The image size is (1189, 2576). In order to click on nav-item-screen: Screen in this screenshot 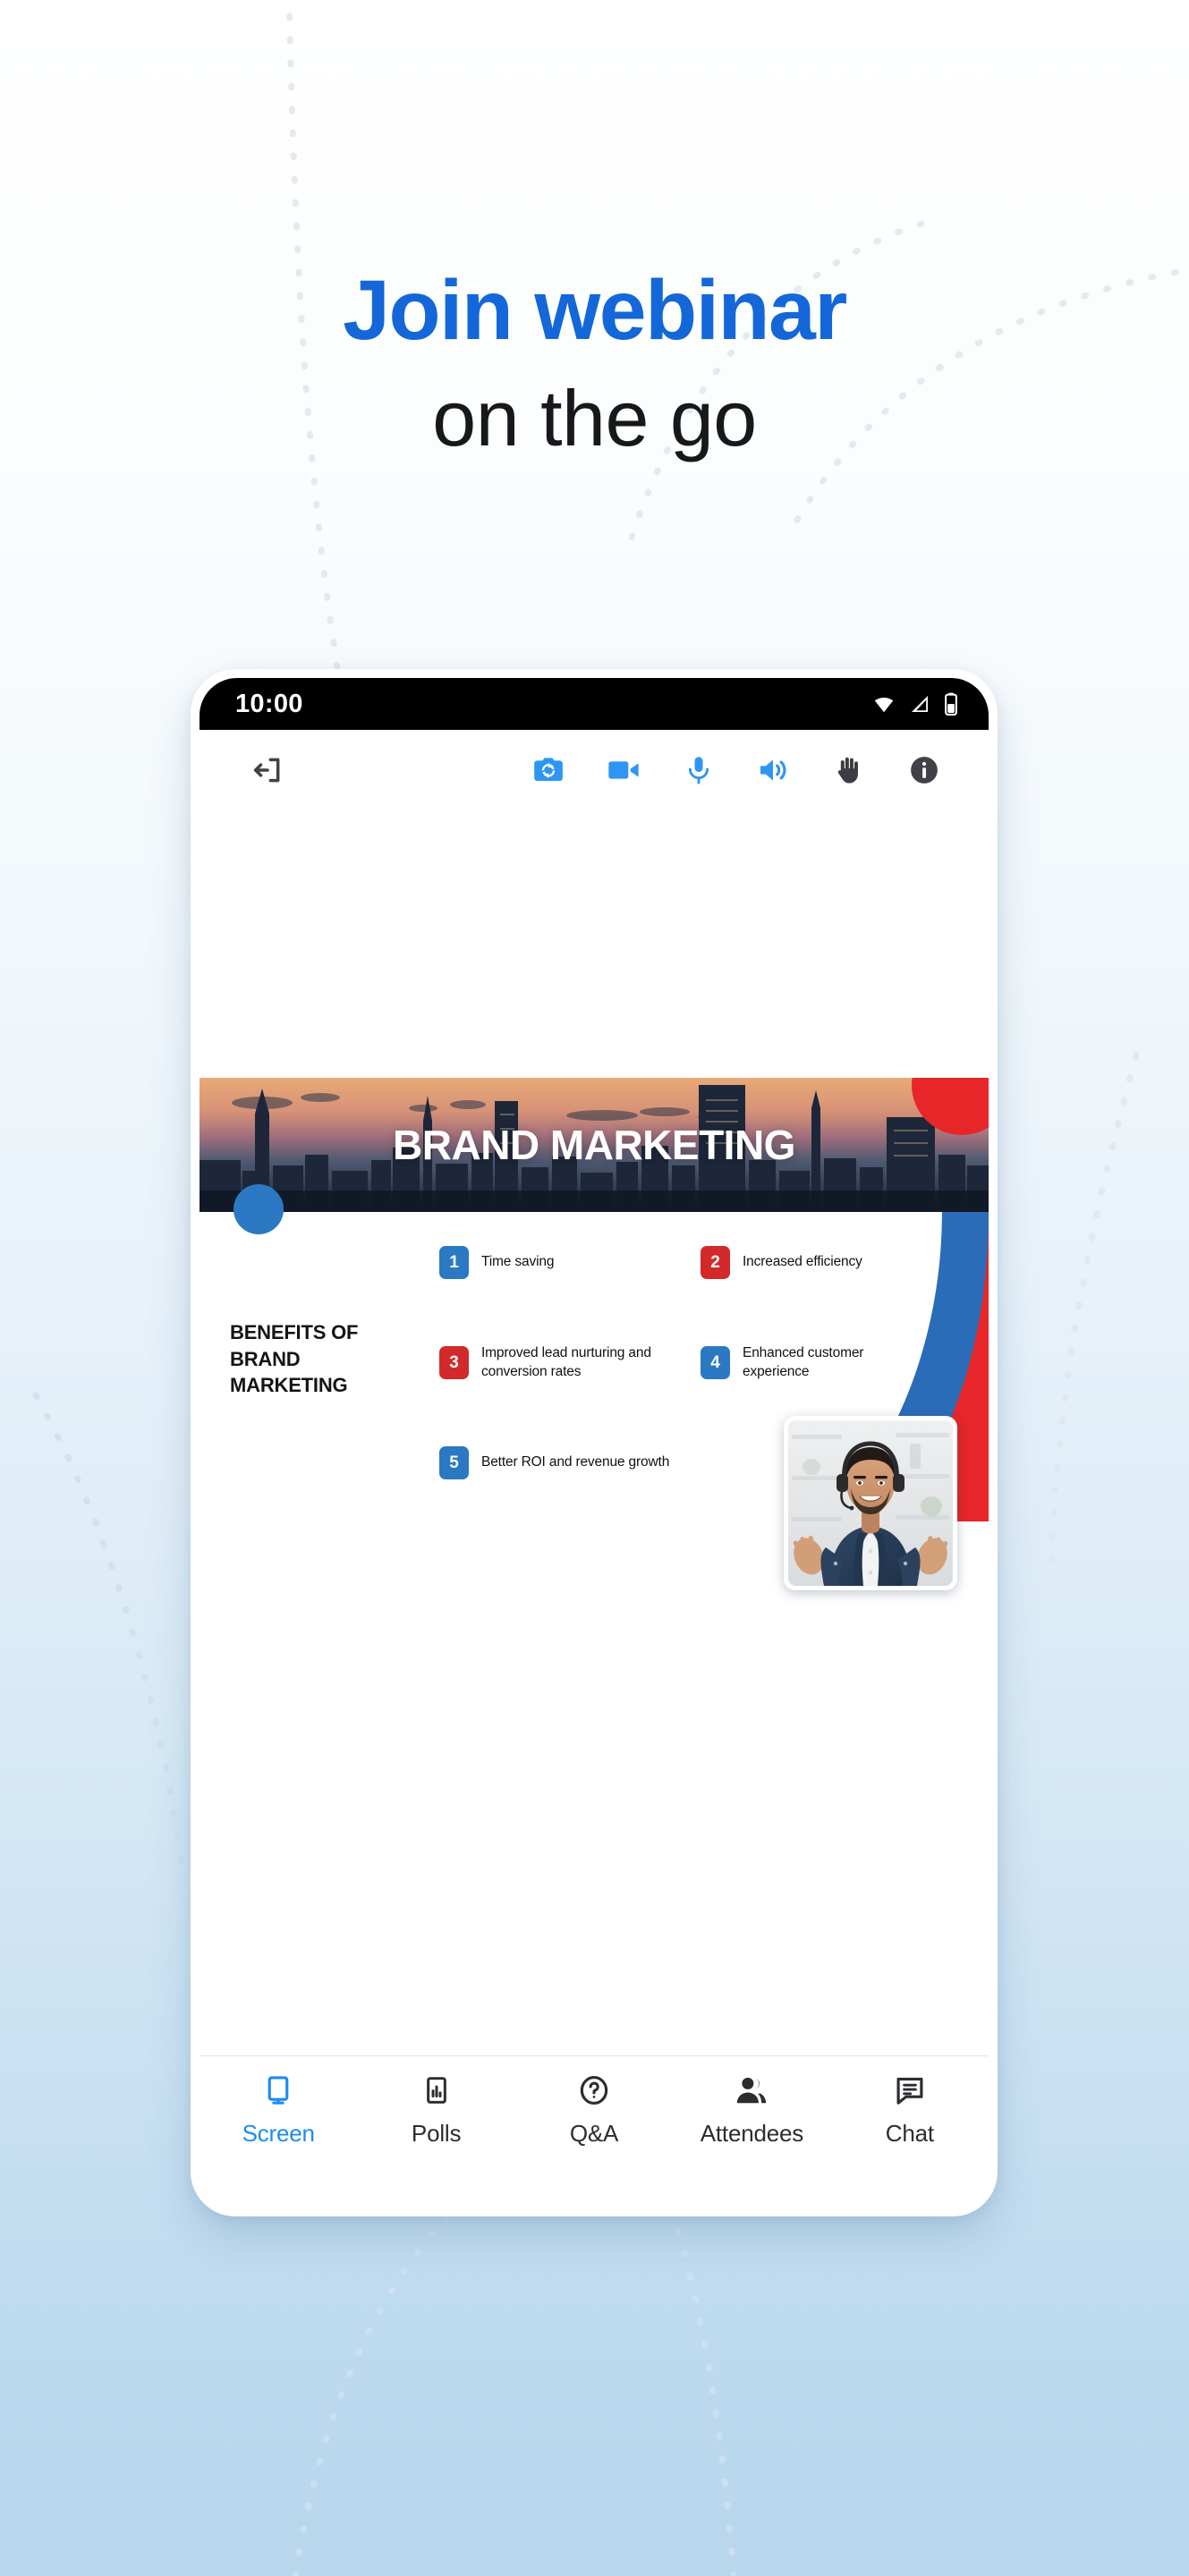, I will do `click(278, 2110)`.